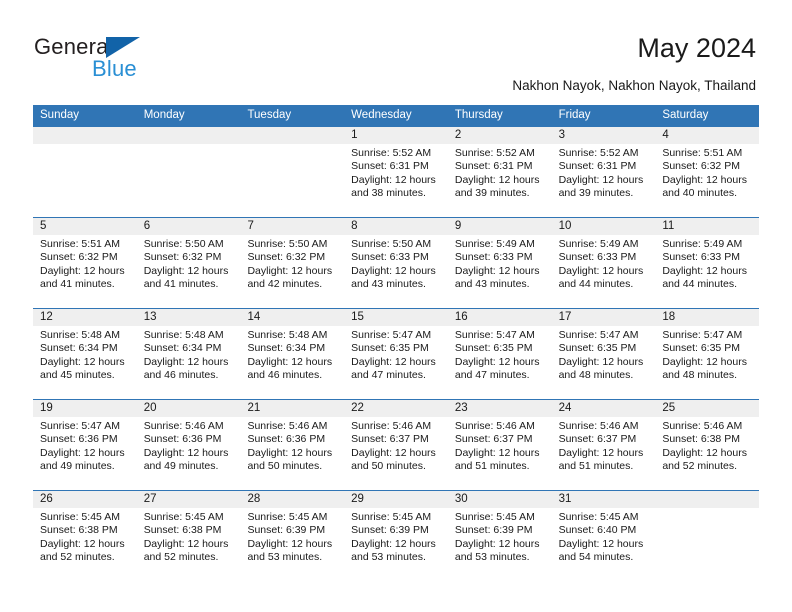 Image resolution: width=792 pixels, height=612 pixels. Describe the element at coordinates (396, 226) in the screenshot. I see `day-number-strip: 5 6 7 8 9 10 11` at that location.